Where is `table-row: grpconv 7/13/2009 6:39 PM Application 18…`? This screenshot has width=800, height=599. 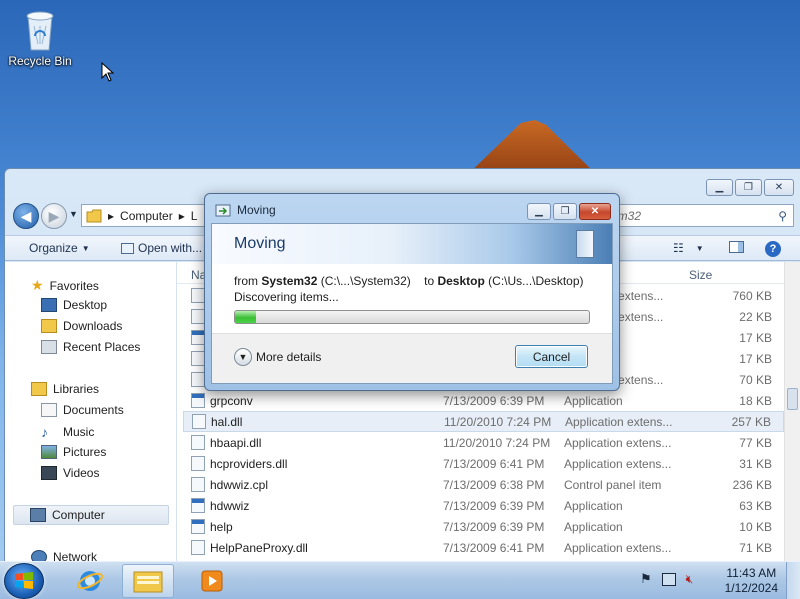
table-row: grpconv 7/13/2009 6:39 PM Application 18… is located at coordinates (483, 400).